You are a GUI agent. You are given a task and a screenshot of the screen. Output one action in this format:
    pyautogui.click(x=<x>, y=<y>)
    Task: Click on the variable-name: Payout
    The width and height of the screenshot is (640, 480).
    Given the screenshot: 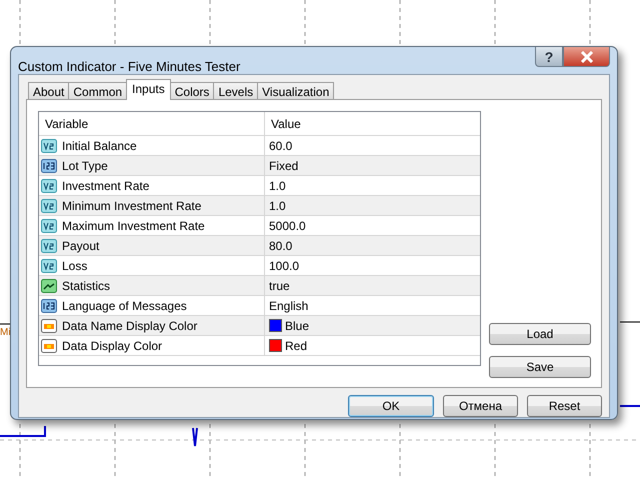 What is the action you would take?
    pyautogui.click(x=81, y=245)
    